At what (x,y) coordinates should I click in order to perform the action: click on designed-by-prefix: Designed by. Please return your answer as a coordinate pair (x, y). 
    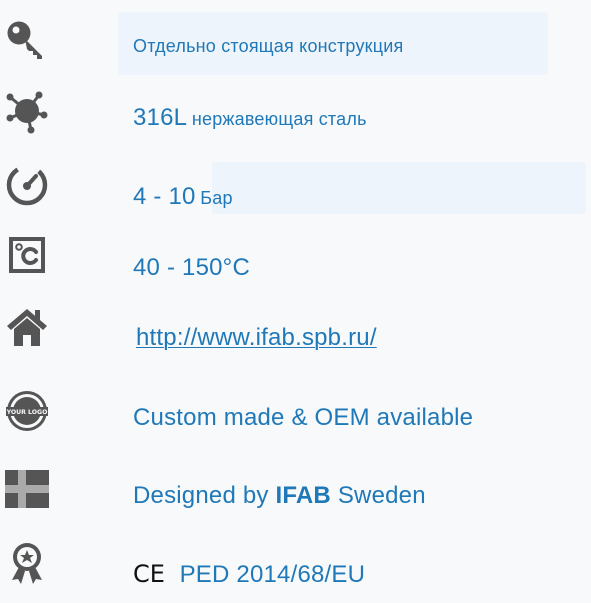
    Looking at the image, I should click on (201, 495).